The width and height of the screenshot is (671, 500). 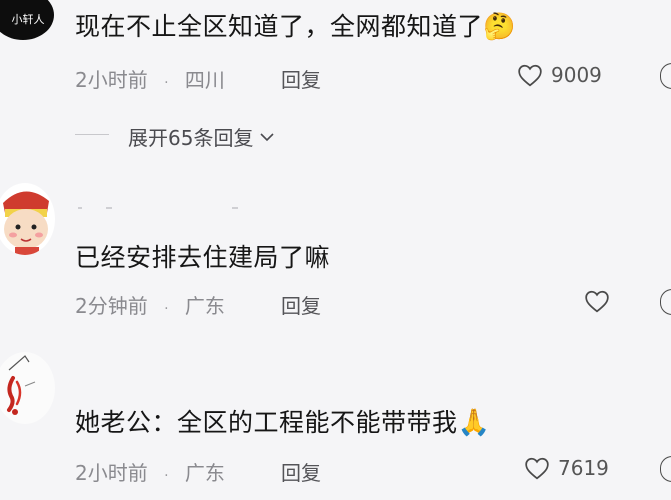 What do you see at coordinates (583, 468) in the screenshot?
I see `like-count: 7619` at bounding box center [583, 468].